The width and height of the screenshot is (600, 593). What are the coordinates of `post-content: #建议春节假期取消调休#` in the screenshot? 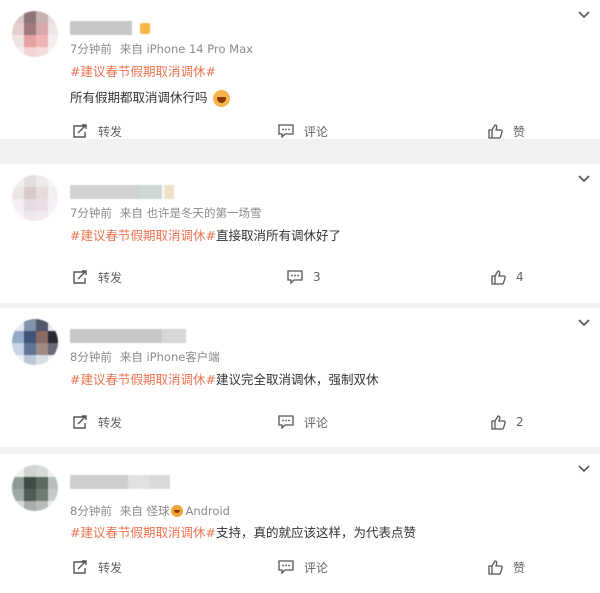 It's located at (143, 72).